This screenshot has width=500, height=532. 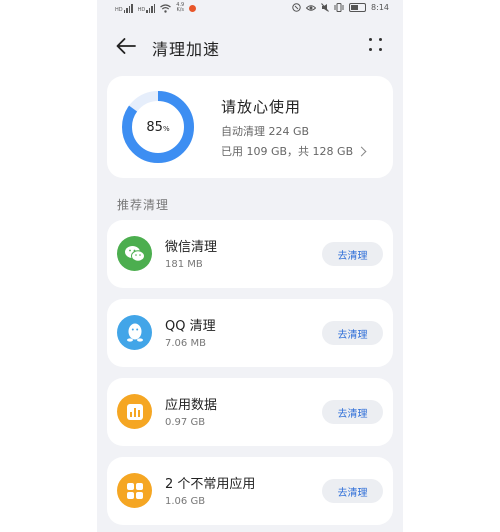 I want to click on wifi-icon, so click(x=166, y=8).